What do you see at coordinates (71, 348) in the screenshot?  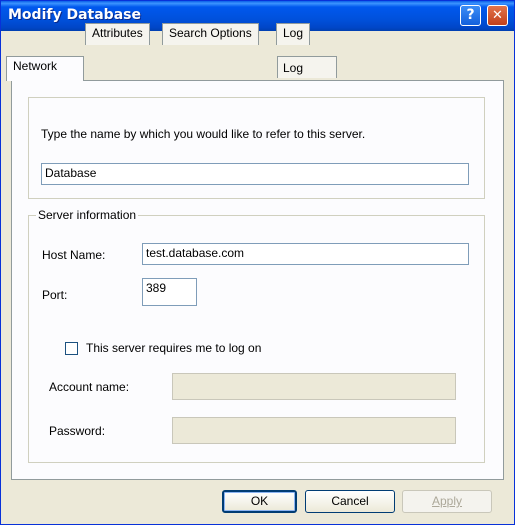 I see `logon-checkbox` at bounding box center [71, 348].